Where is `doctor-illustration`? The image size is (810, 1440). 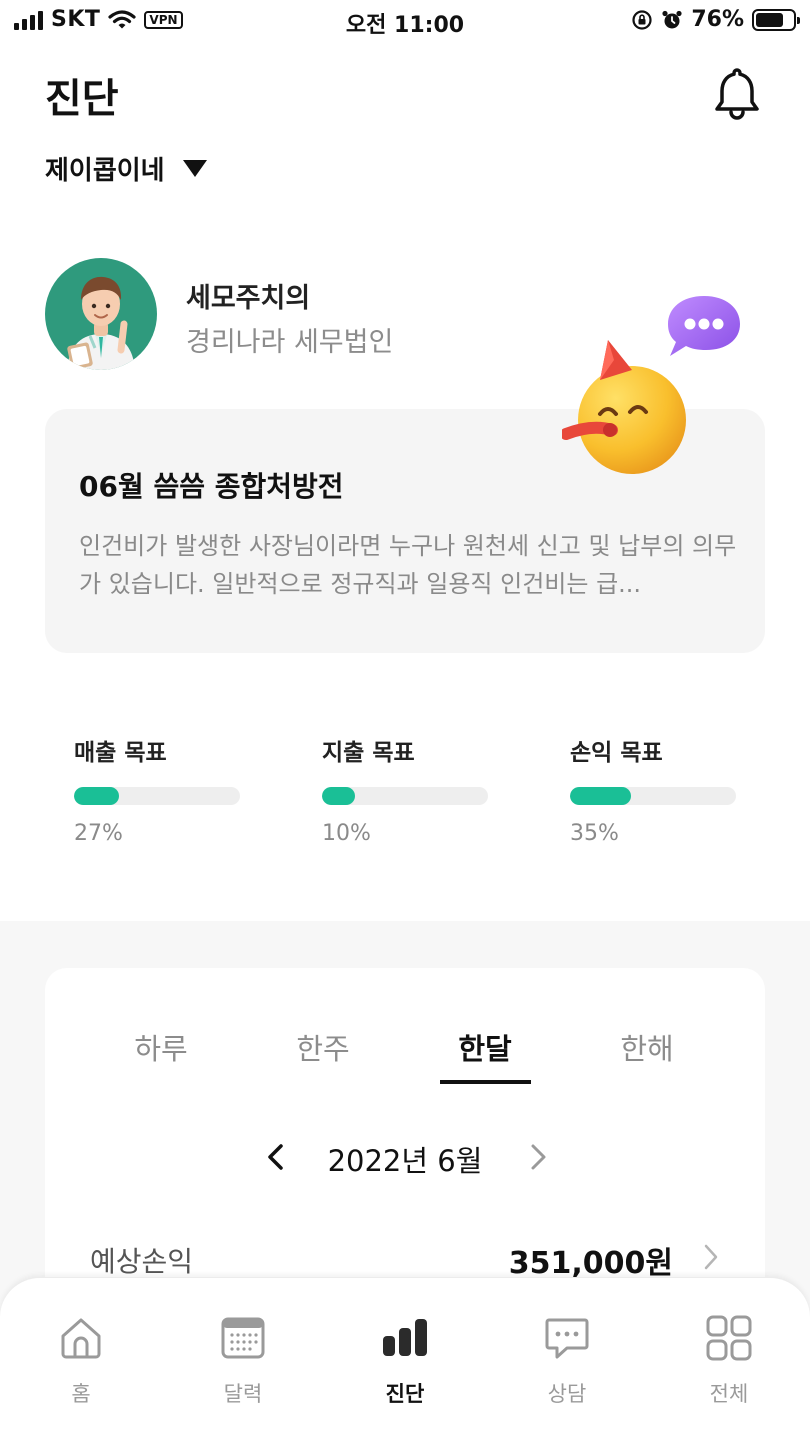 doctor-illustration is located at coordinates (101, 323).